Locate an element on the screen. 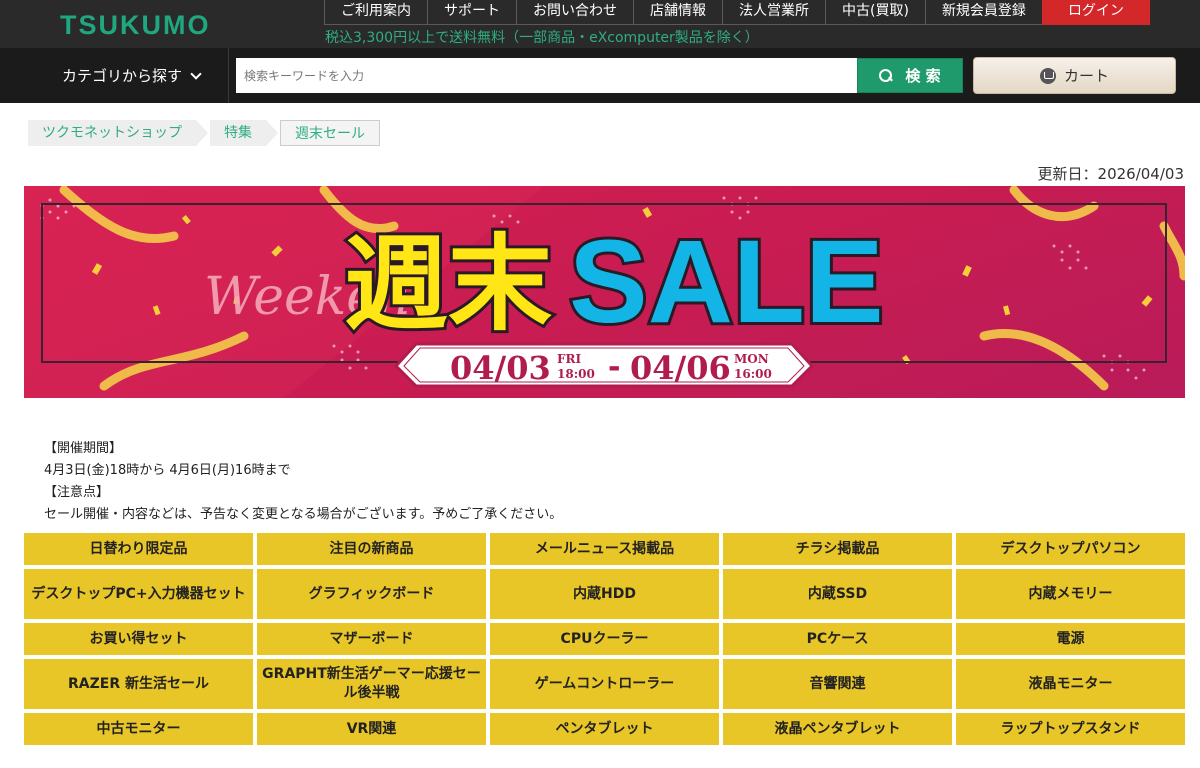 This screenshot has width=1200, height=768. banner-end-date: 04/06 is located at coordinates (680, 368).